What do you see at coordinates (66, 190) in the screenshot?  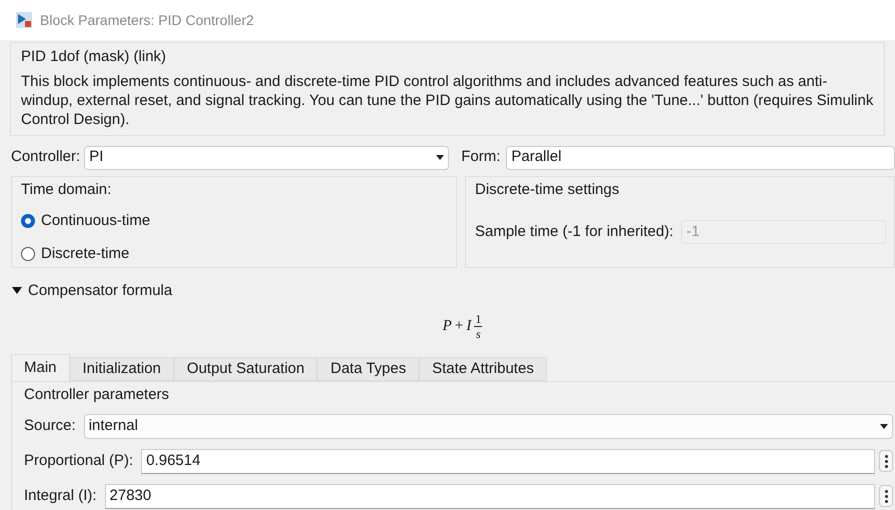 I see `group-title: Time domain:` at bounding box center [66, 190].